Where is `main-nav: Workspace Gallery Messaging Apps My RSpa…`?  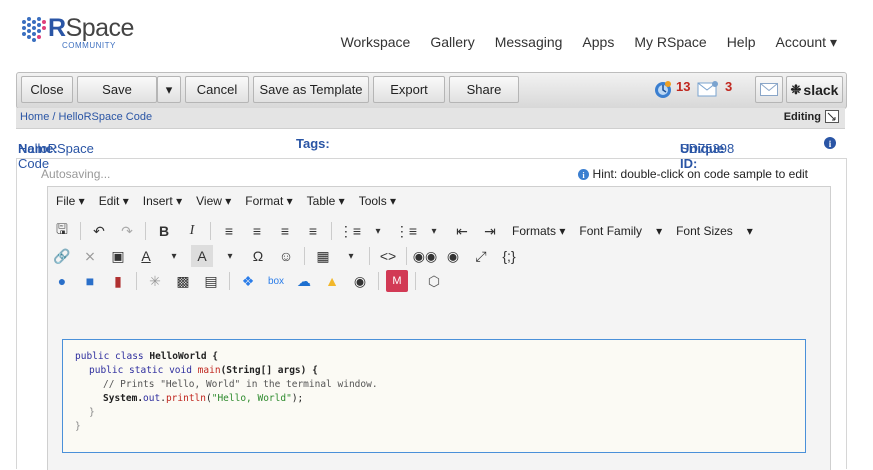 main-nav: Workspace Gallery Messaging Apps My RSpa… is located at coordinates (589, 42).